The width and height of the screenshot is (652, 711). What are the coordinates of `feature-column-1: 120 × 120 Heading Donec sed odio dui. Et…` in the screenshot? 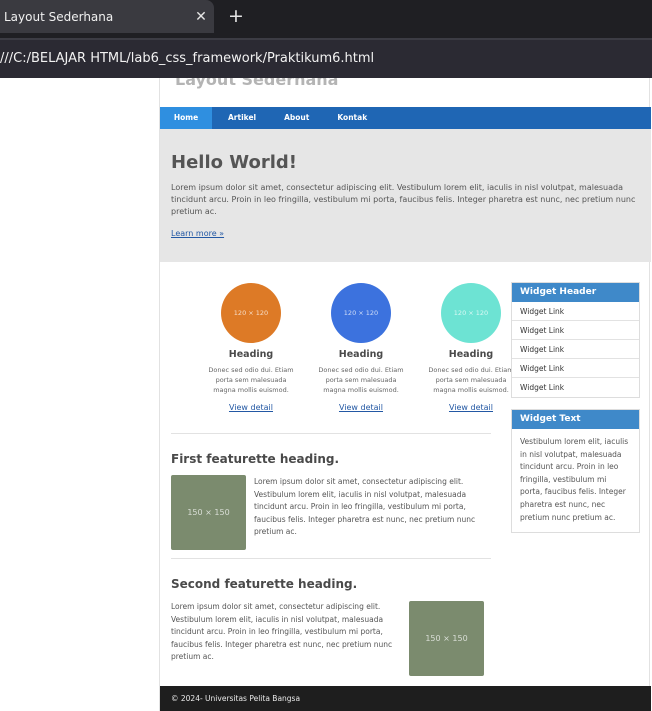 It's located at (251, 348).